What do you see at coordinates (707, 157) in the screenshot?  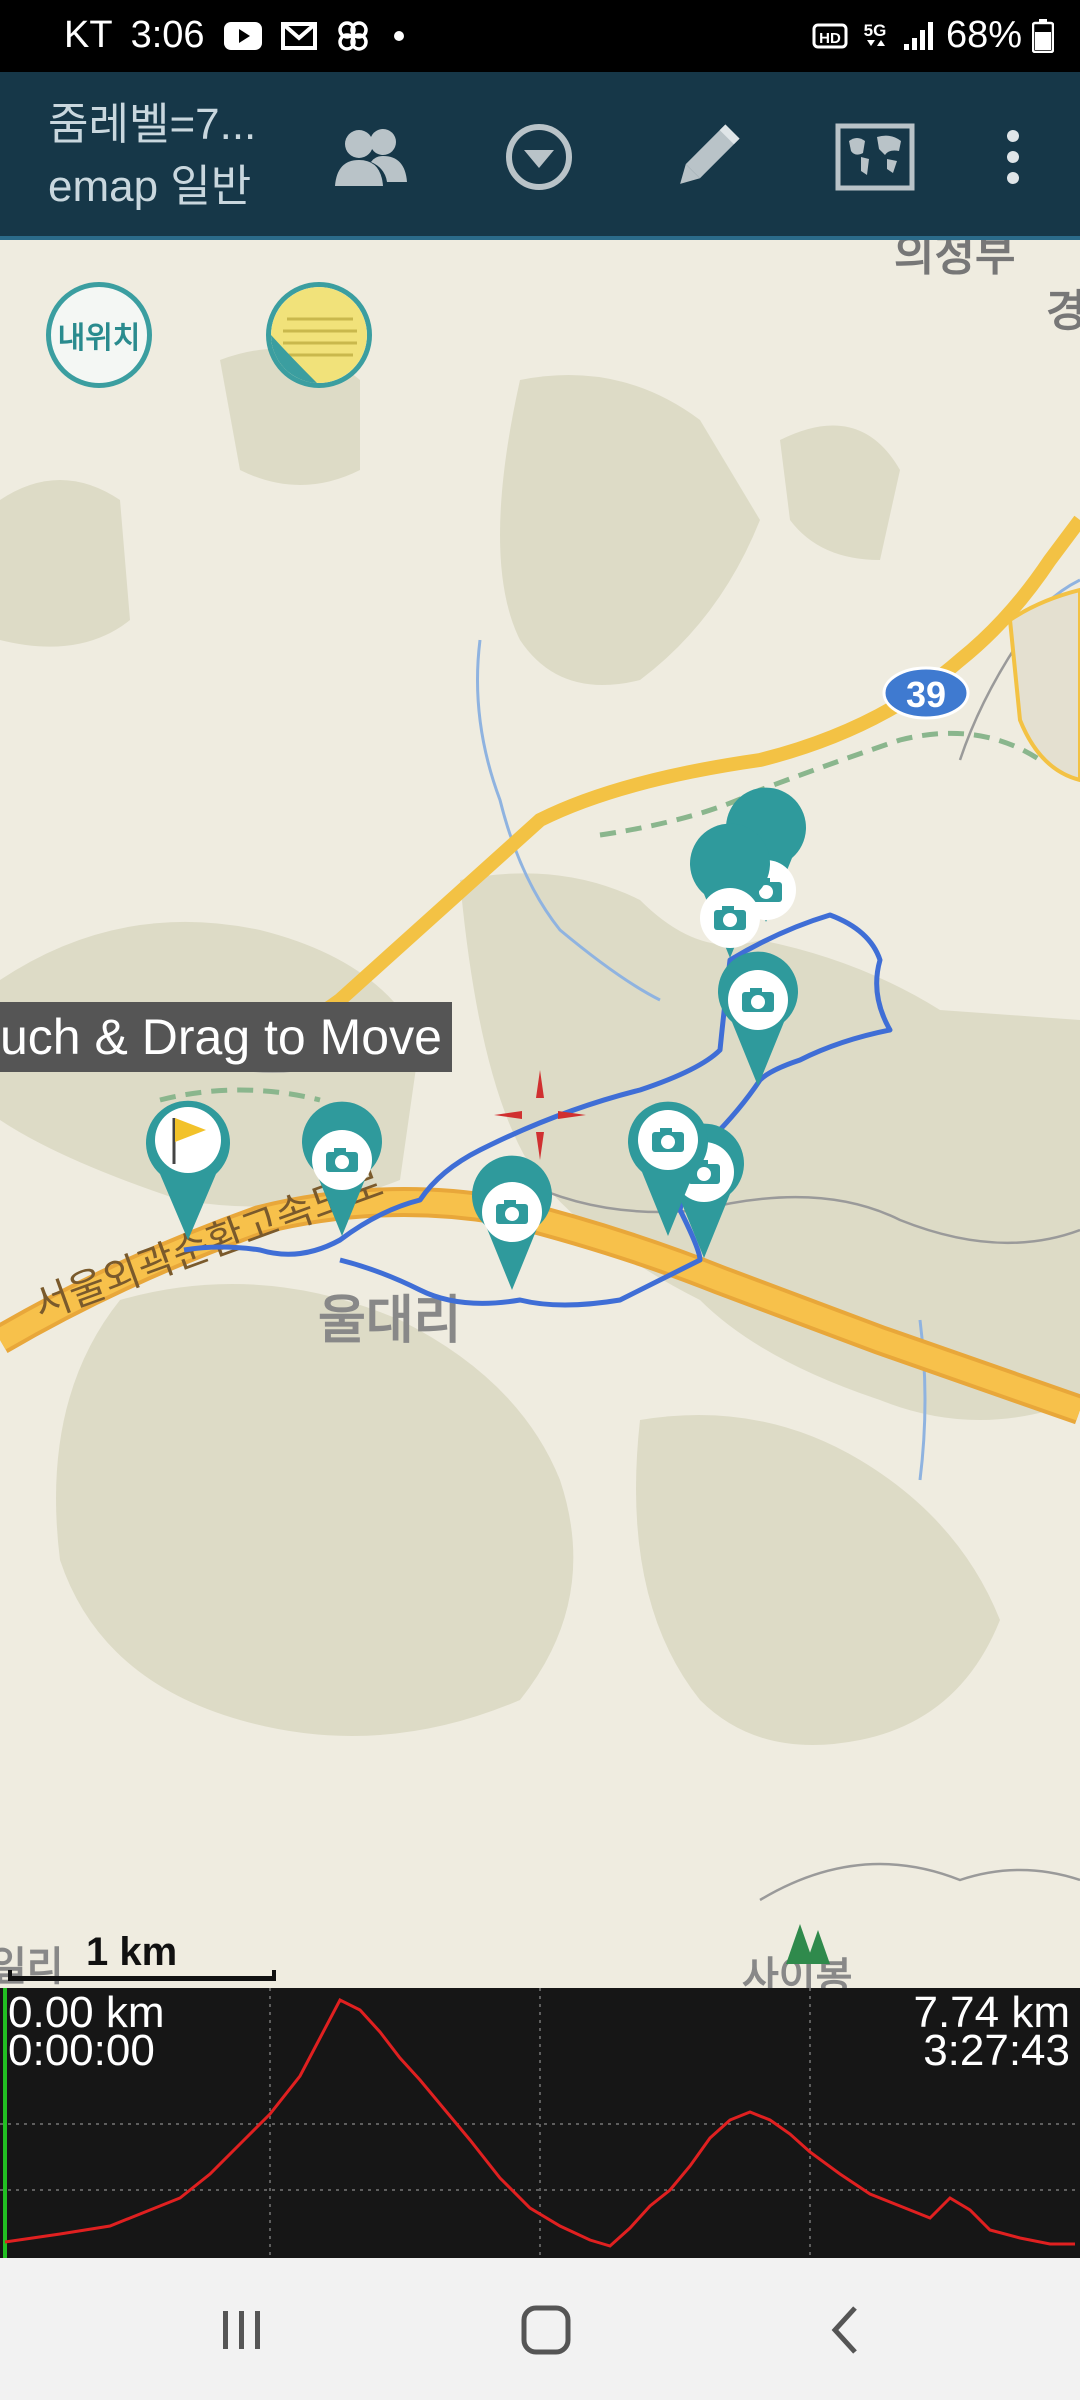 I see `pencil-icon` at bounding box center [707, 157].